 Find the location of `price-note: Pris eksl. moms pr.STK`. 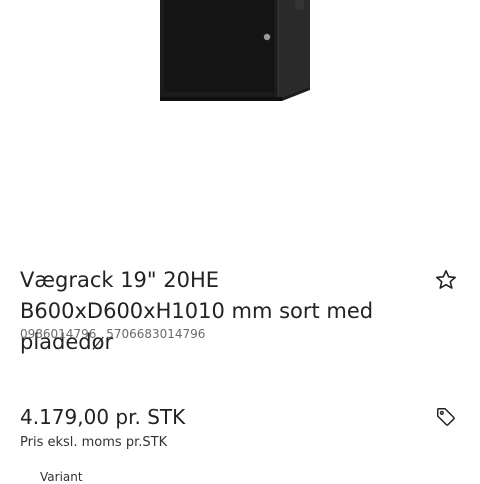

price-note: Pris eksl. moms pr.STK is located at coordinates (94, 442).